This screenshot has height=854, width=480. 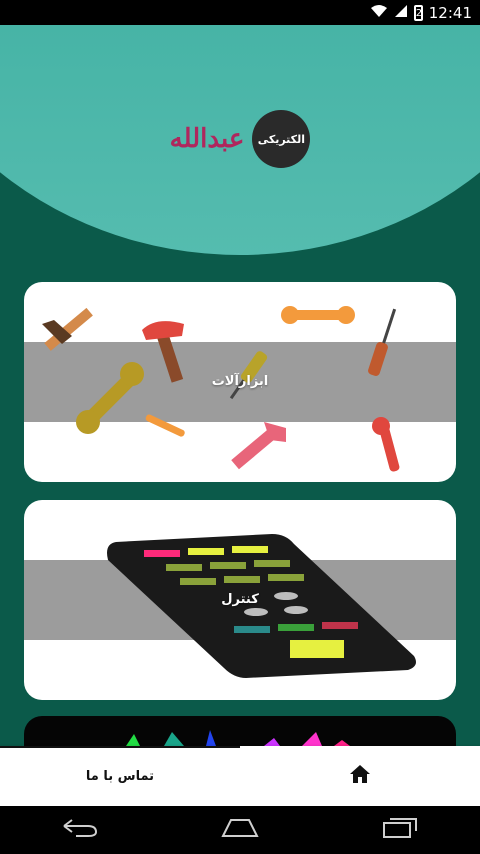 What do you see at coordinates (401, 13) in the screenshot?
I see `signal-icon` at bounding box center [401, 13].